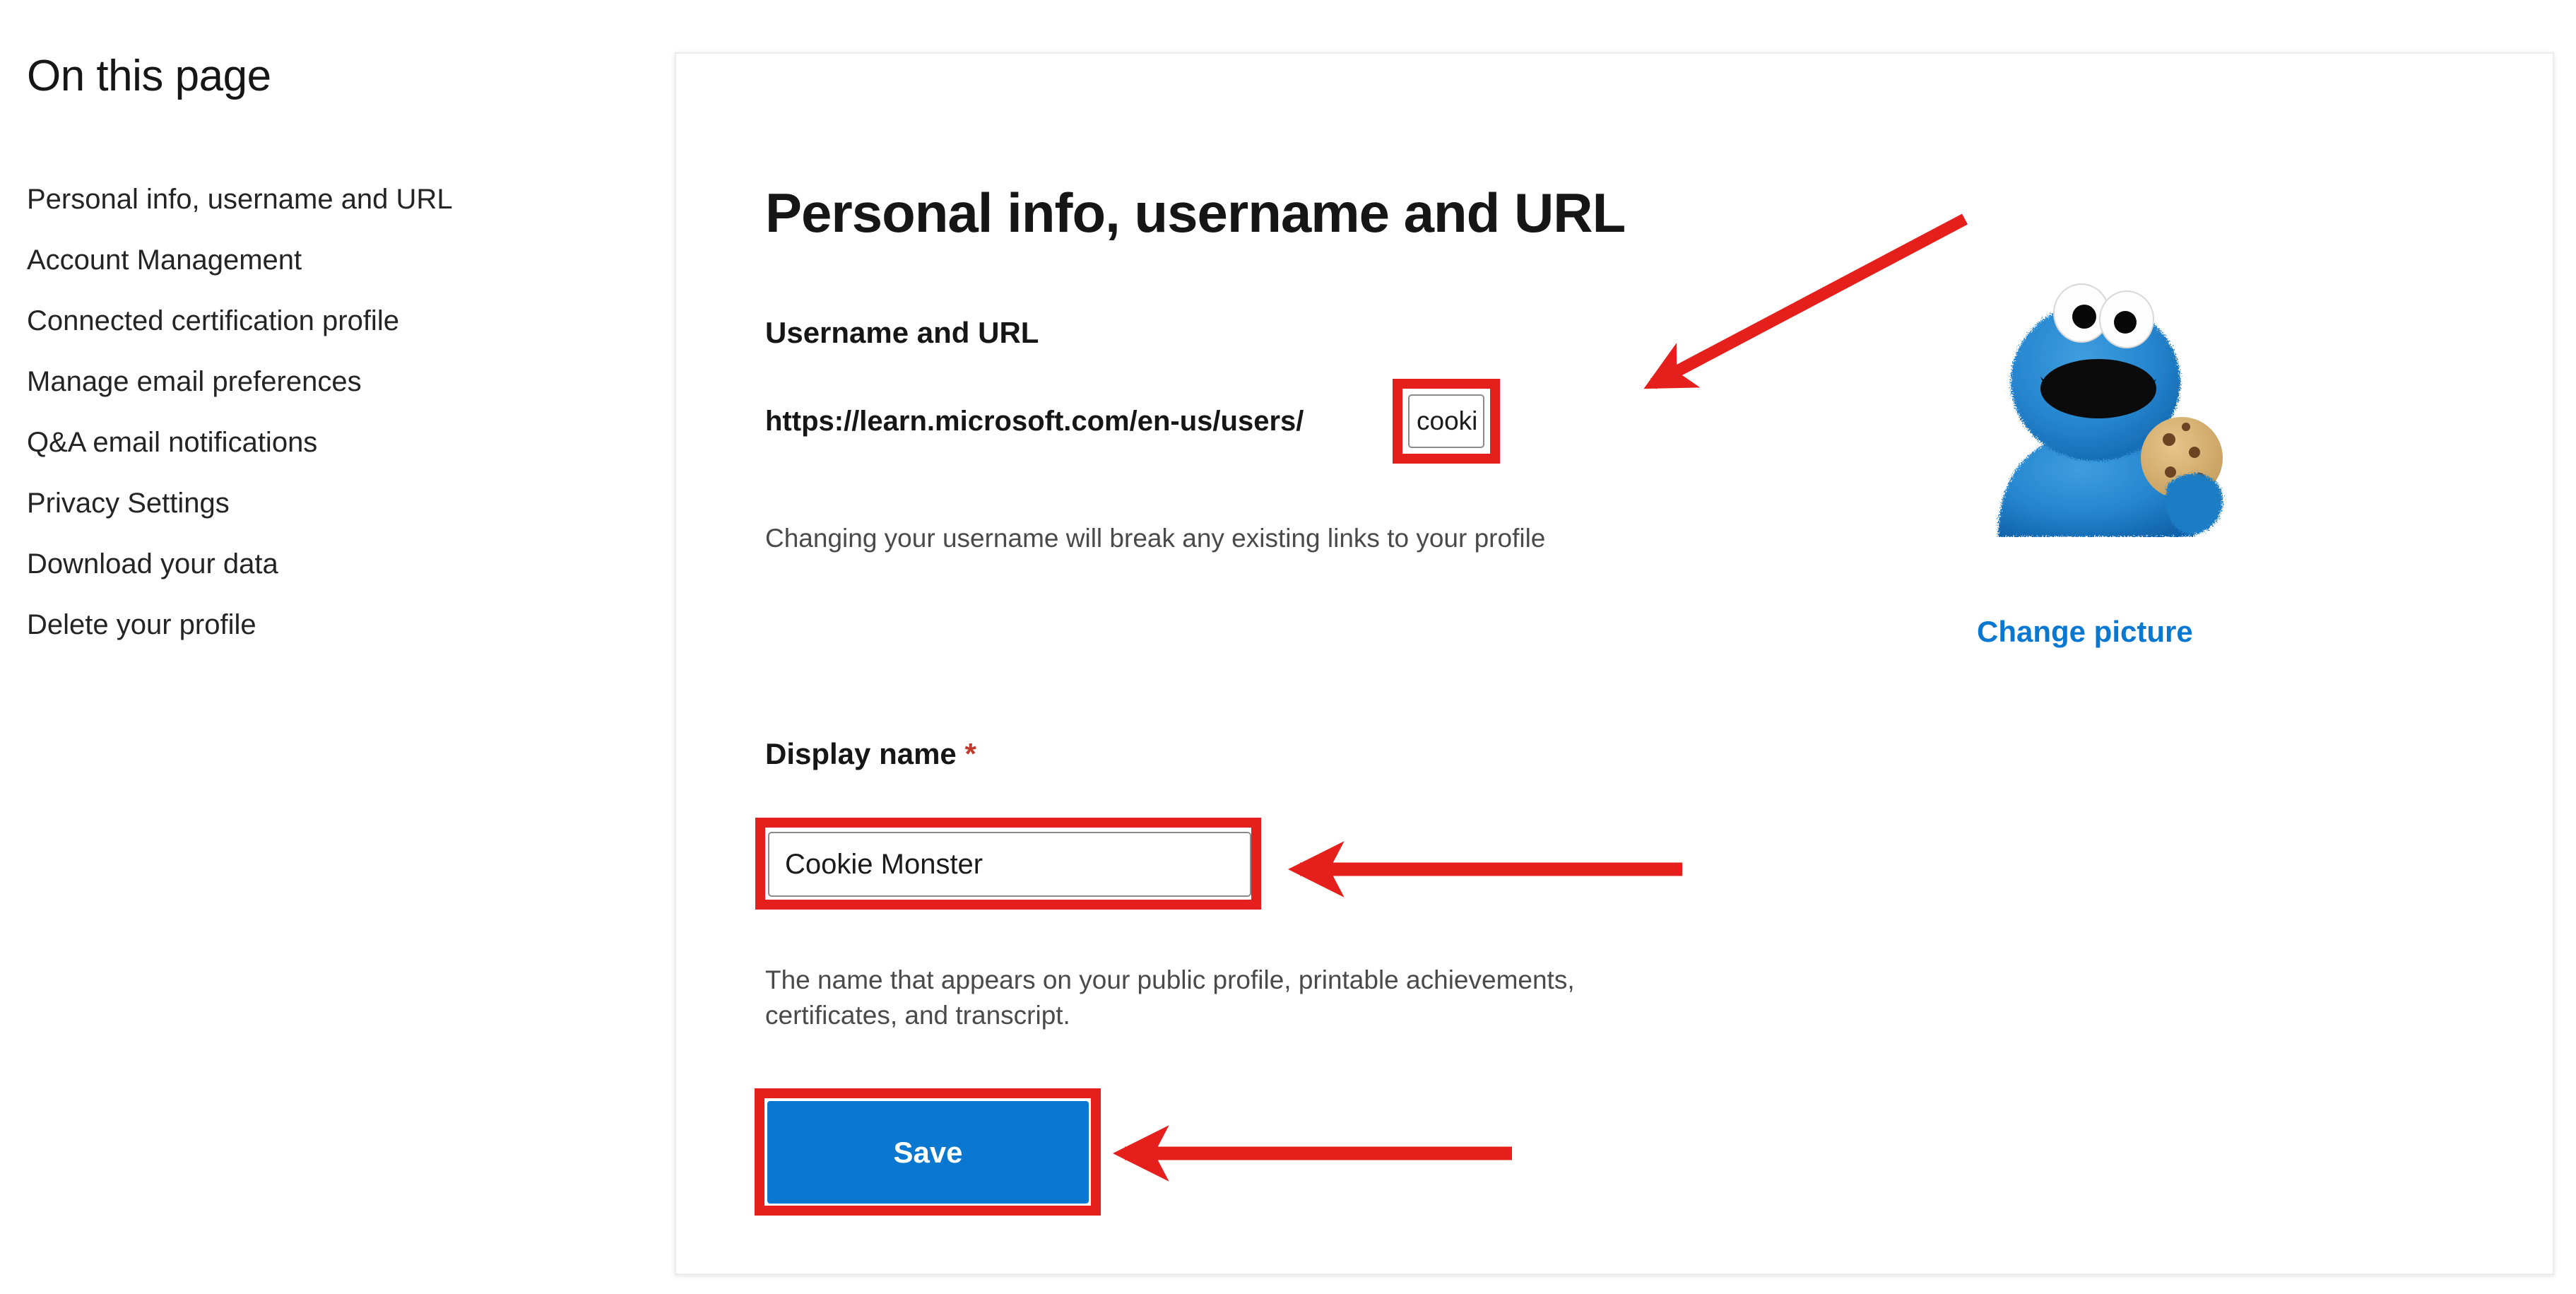 The image size is (2576, 1294). I want to click on sidebar-item-manage-email-preferences: Manage email preferences, so click(330, 381).